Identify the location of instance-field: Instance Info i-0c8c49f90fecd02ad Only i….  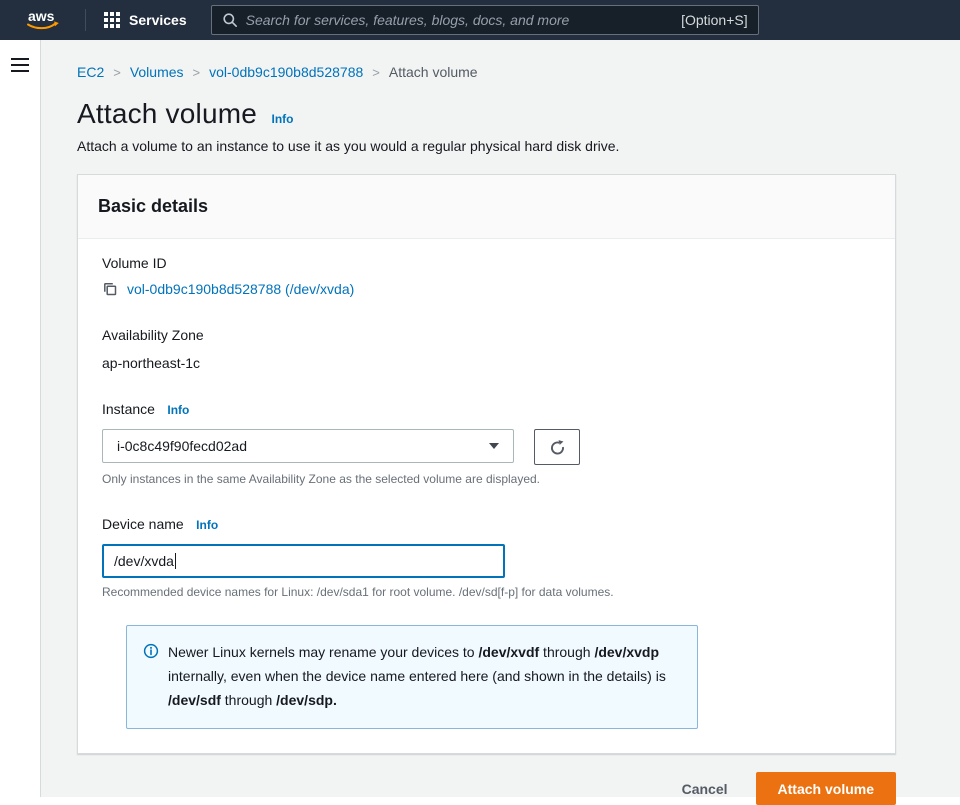
(488, 443).